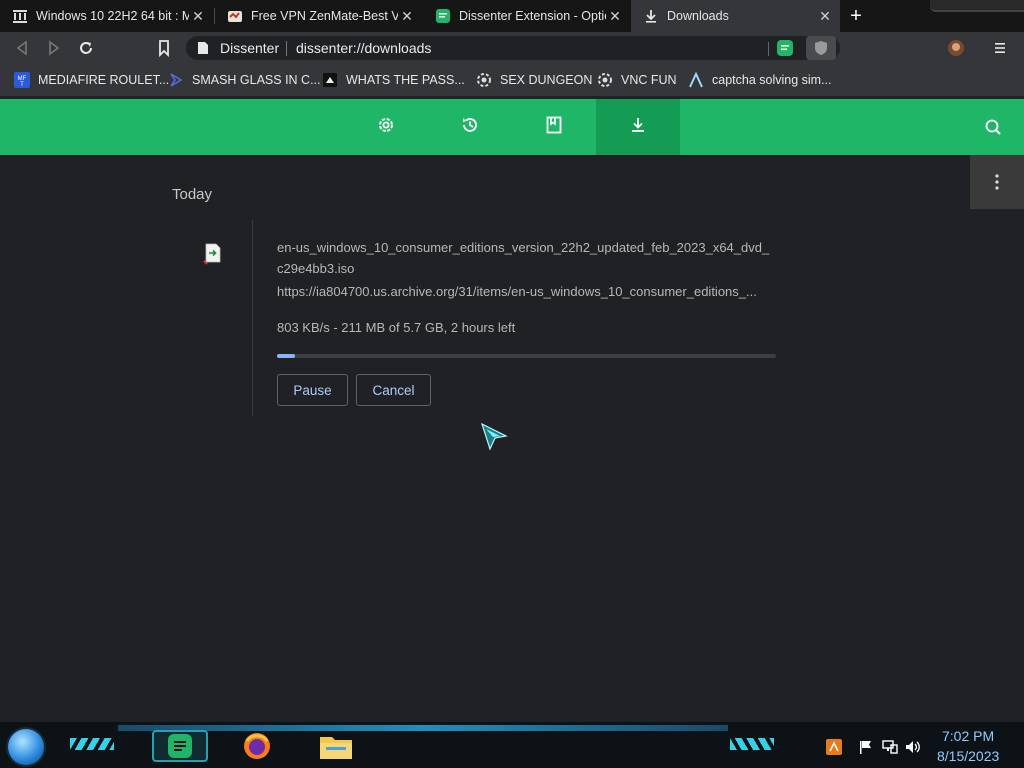 This screenshot has height=768, width=1024. I want to click on omnibox-divider, so click(286, 48).